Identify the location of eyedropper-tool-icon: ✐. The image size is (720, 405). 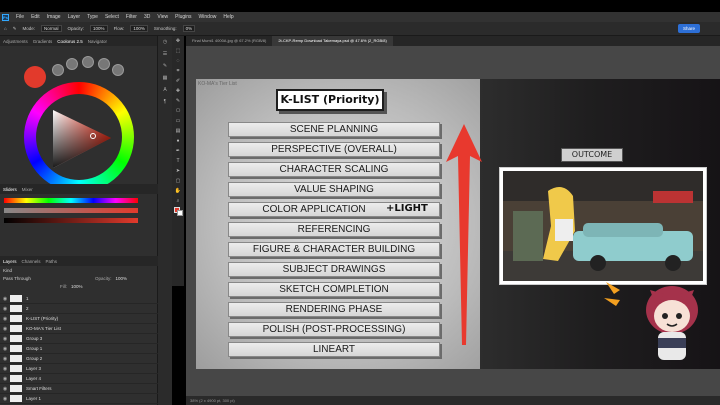
(178, 81).